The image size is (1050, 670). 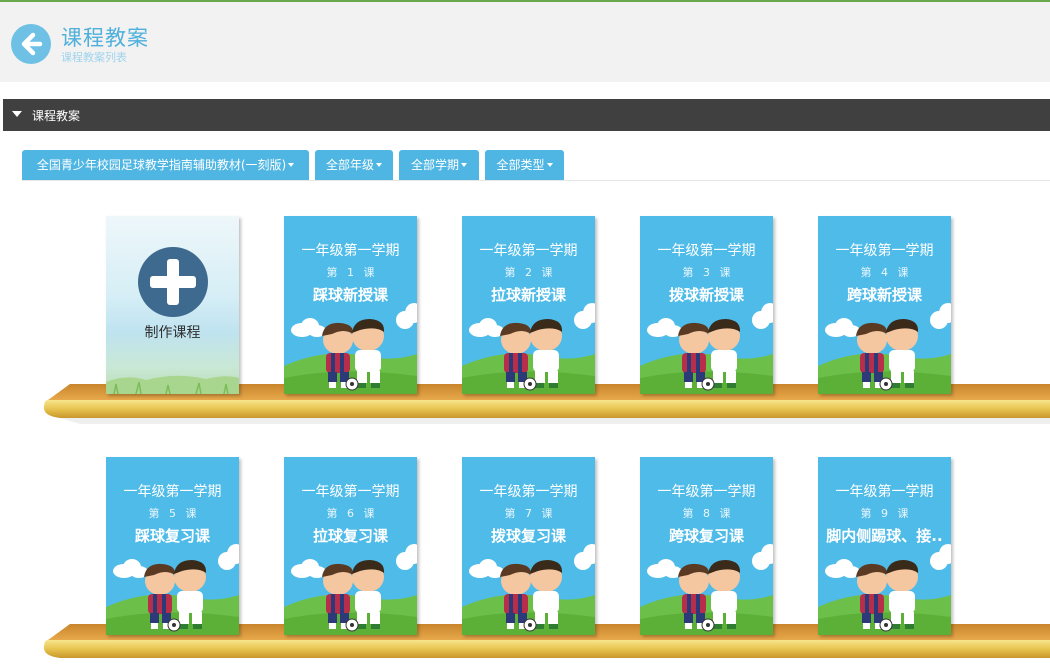 I want to click on grade-filter-label: 全部年级, so click(x=349, y=165).